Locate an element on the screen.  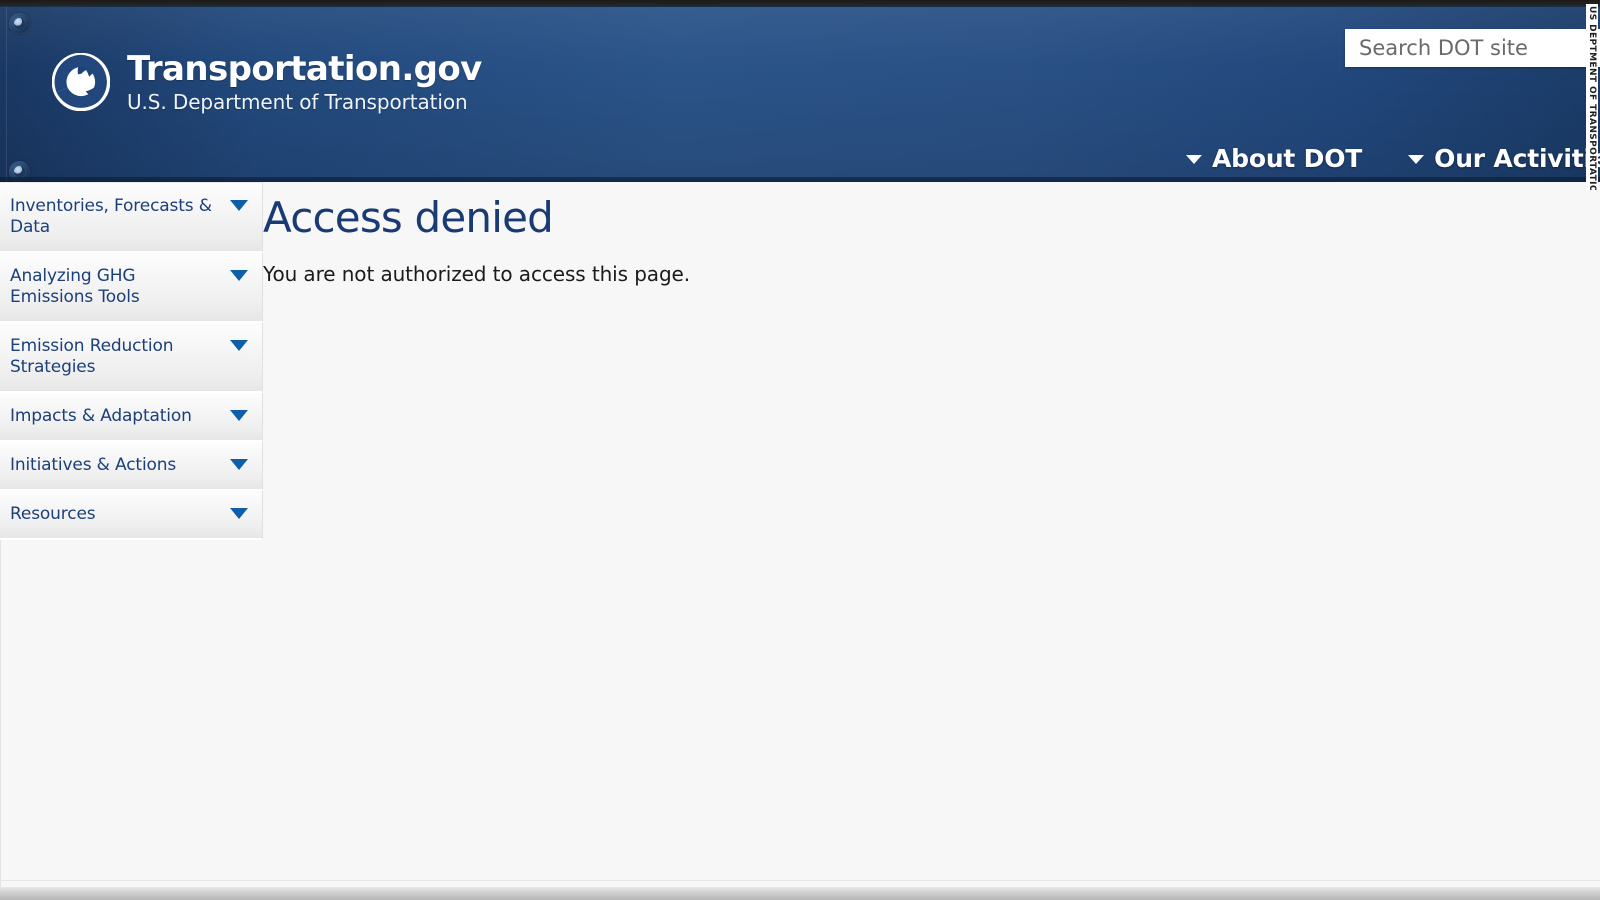
nav-item-our-activities: Our Activities is located at coordinates (1504, 158).